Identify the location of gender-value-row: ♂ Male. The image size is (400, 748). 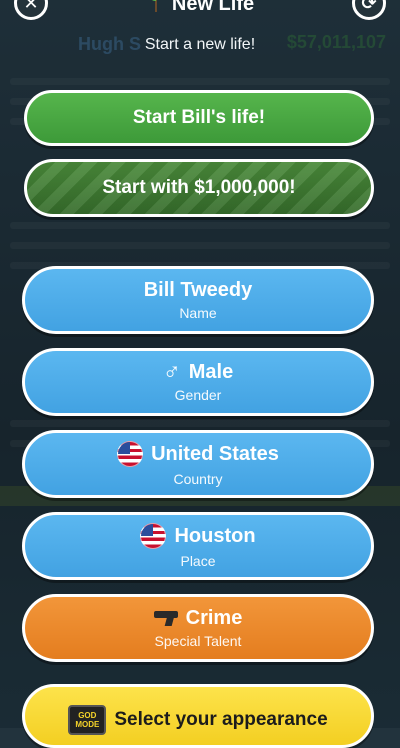
(198, 371).